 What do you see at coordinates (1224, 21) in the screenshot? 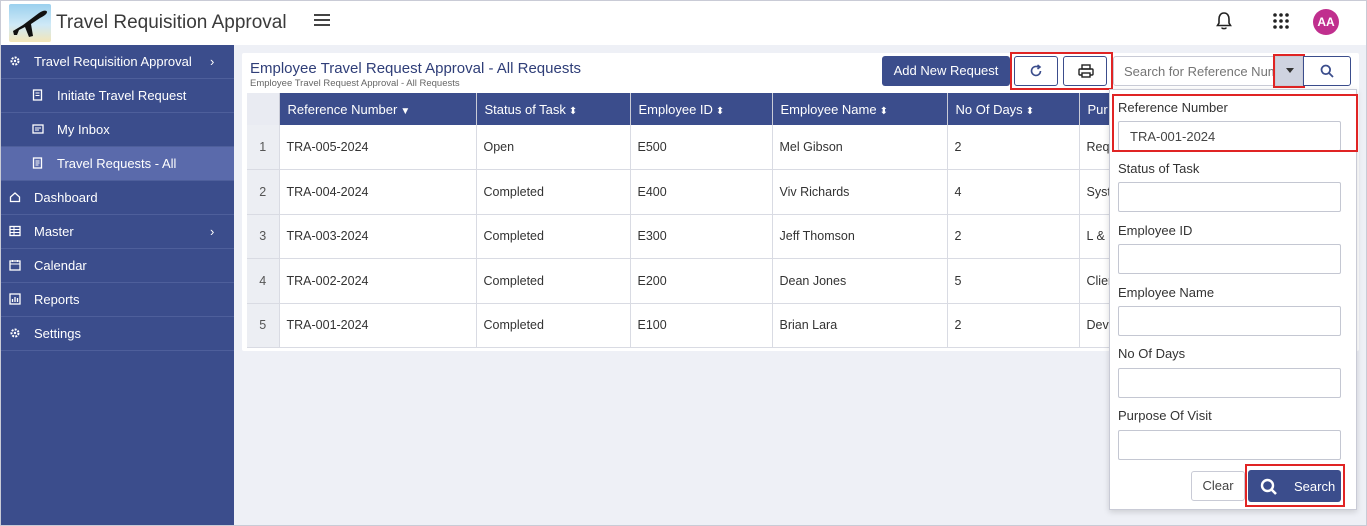
I see `notification-bell-icon` at bounding box center [1224, 21].